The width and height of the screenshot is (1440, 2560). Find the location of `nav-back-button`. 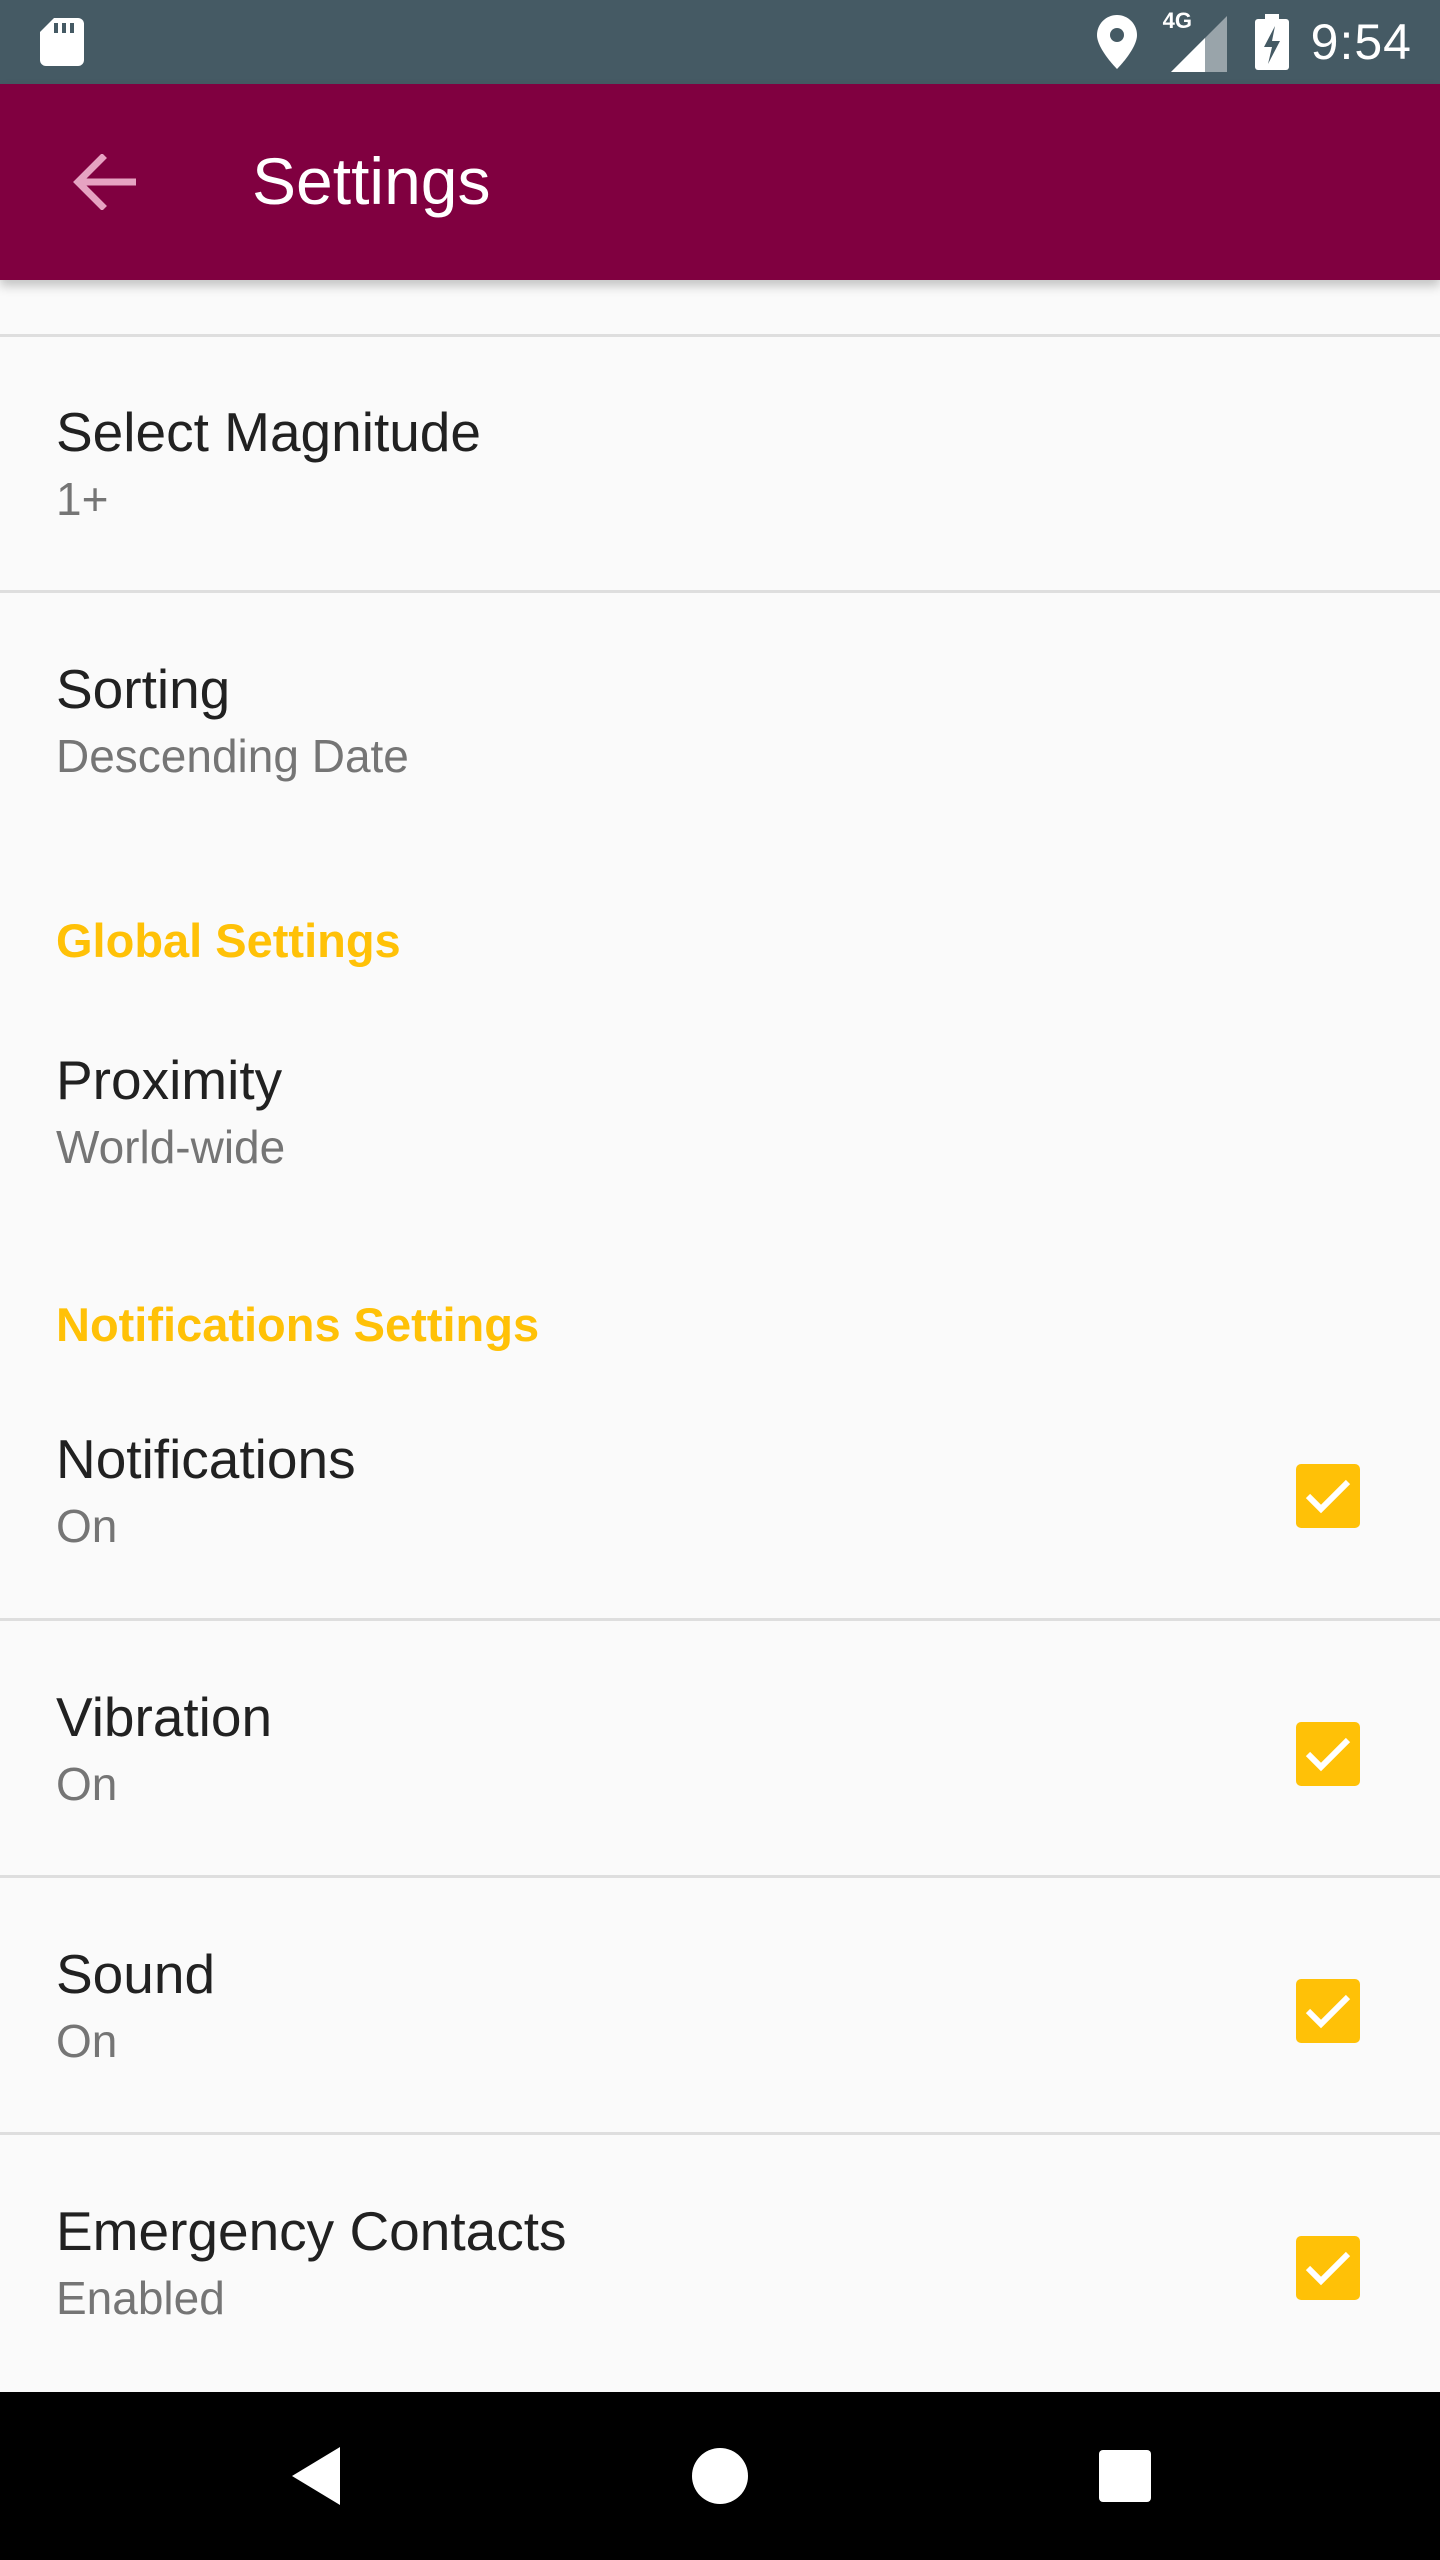

nav-back-button is located at coordinates (316, 2476).